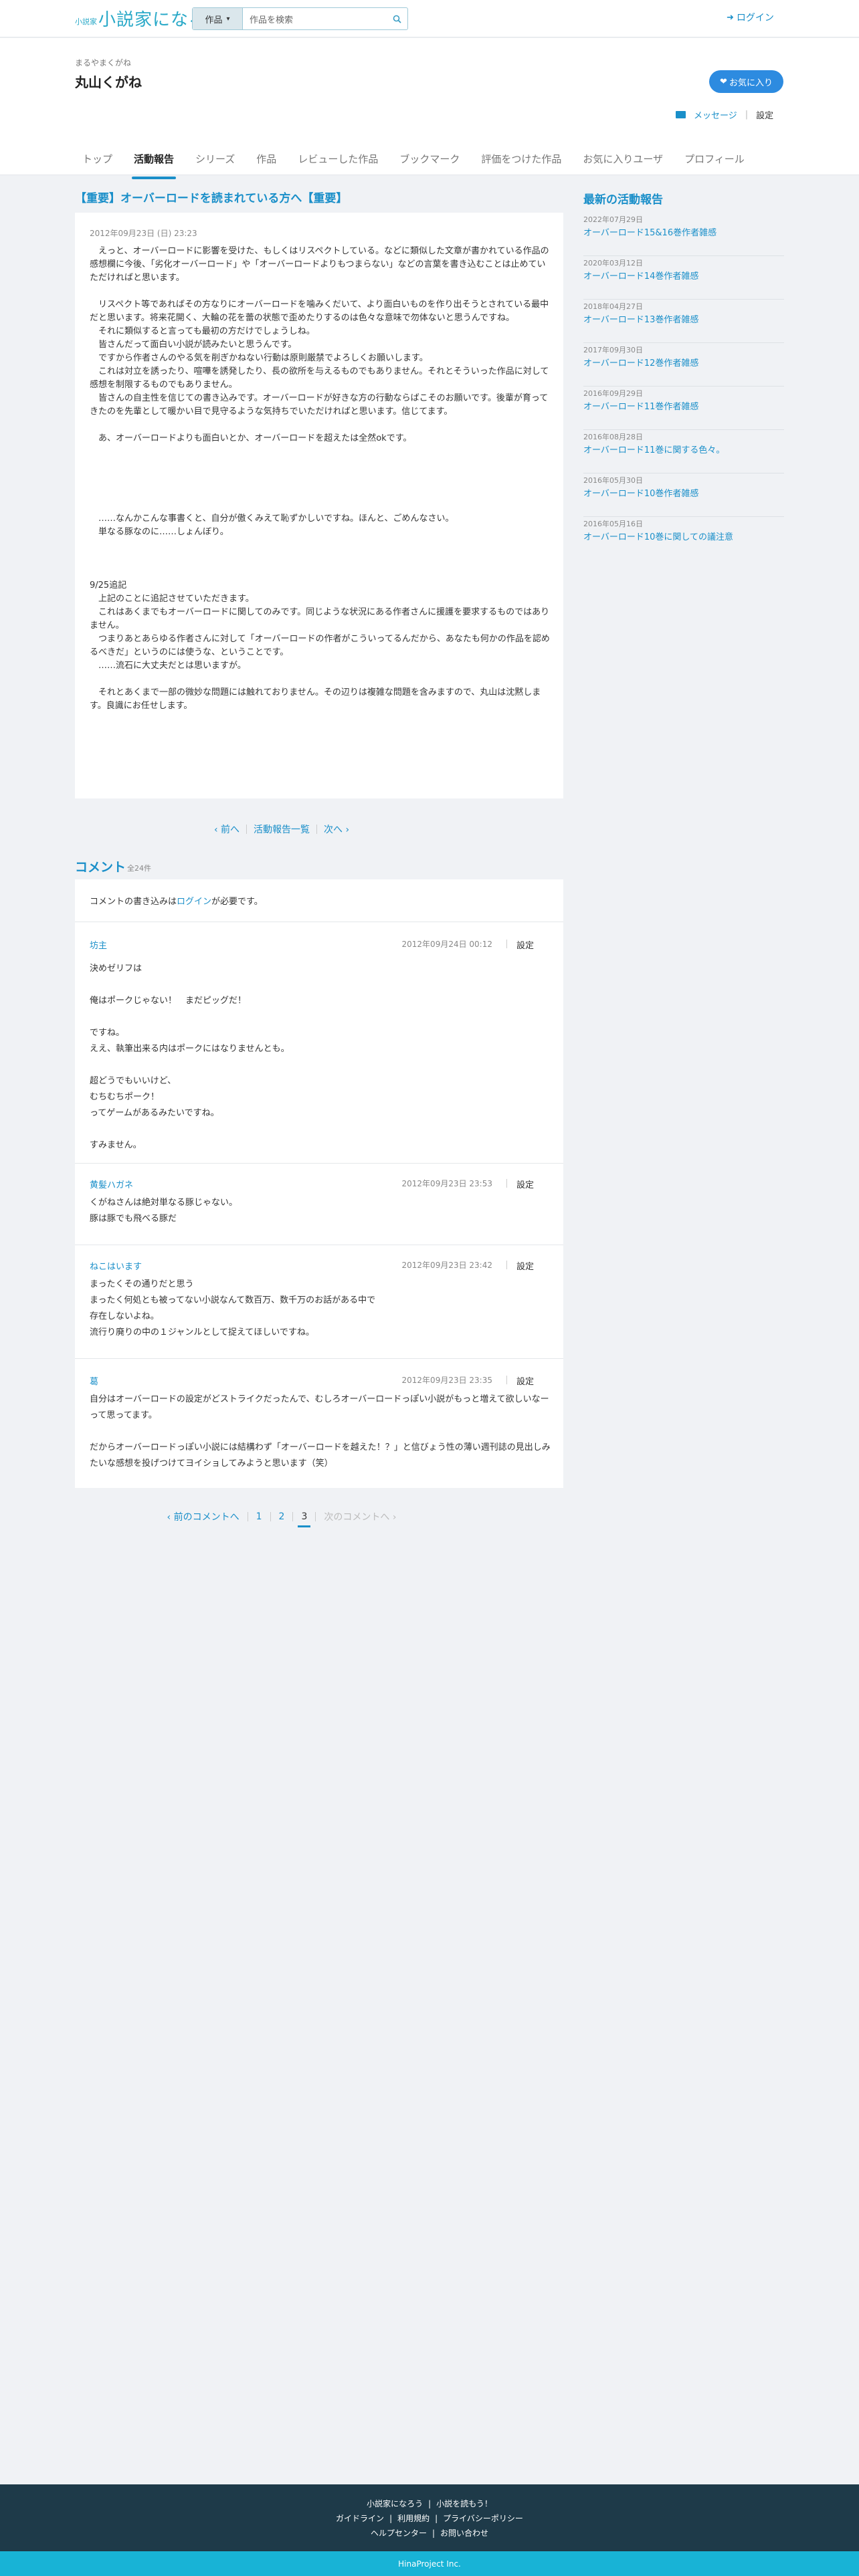  I want to click on next-label: 次へ, so click(333, 830).